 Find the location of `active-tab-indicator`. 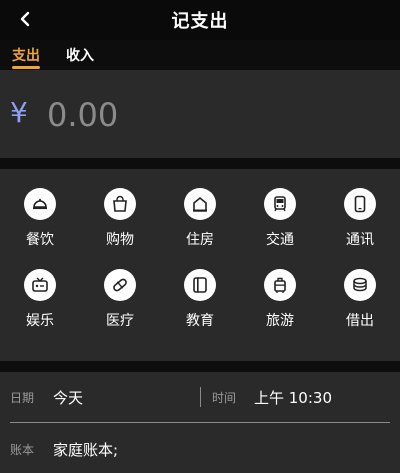

active-tab-indicator is located at coordinates (26, 67).